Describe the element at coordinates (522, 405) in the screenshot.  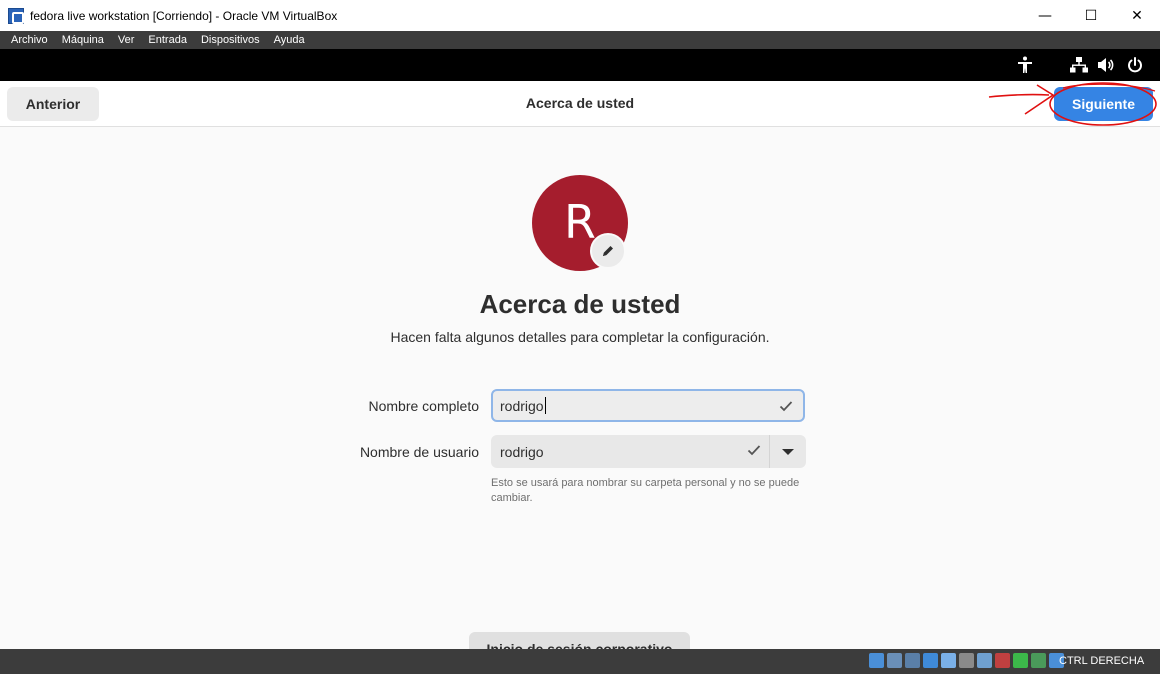
I see `fullname-value: rodrigo` at that location.